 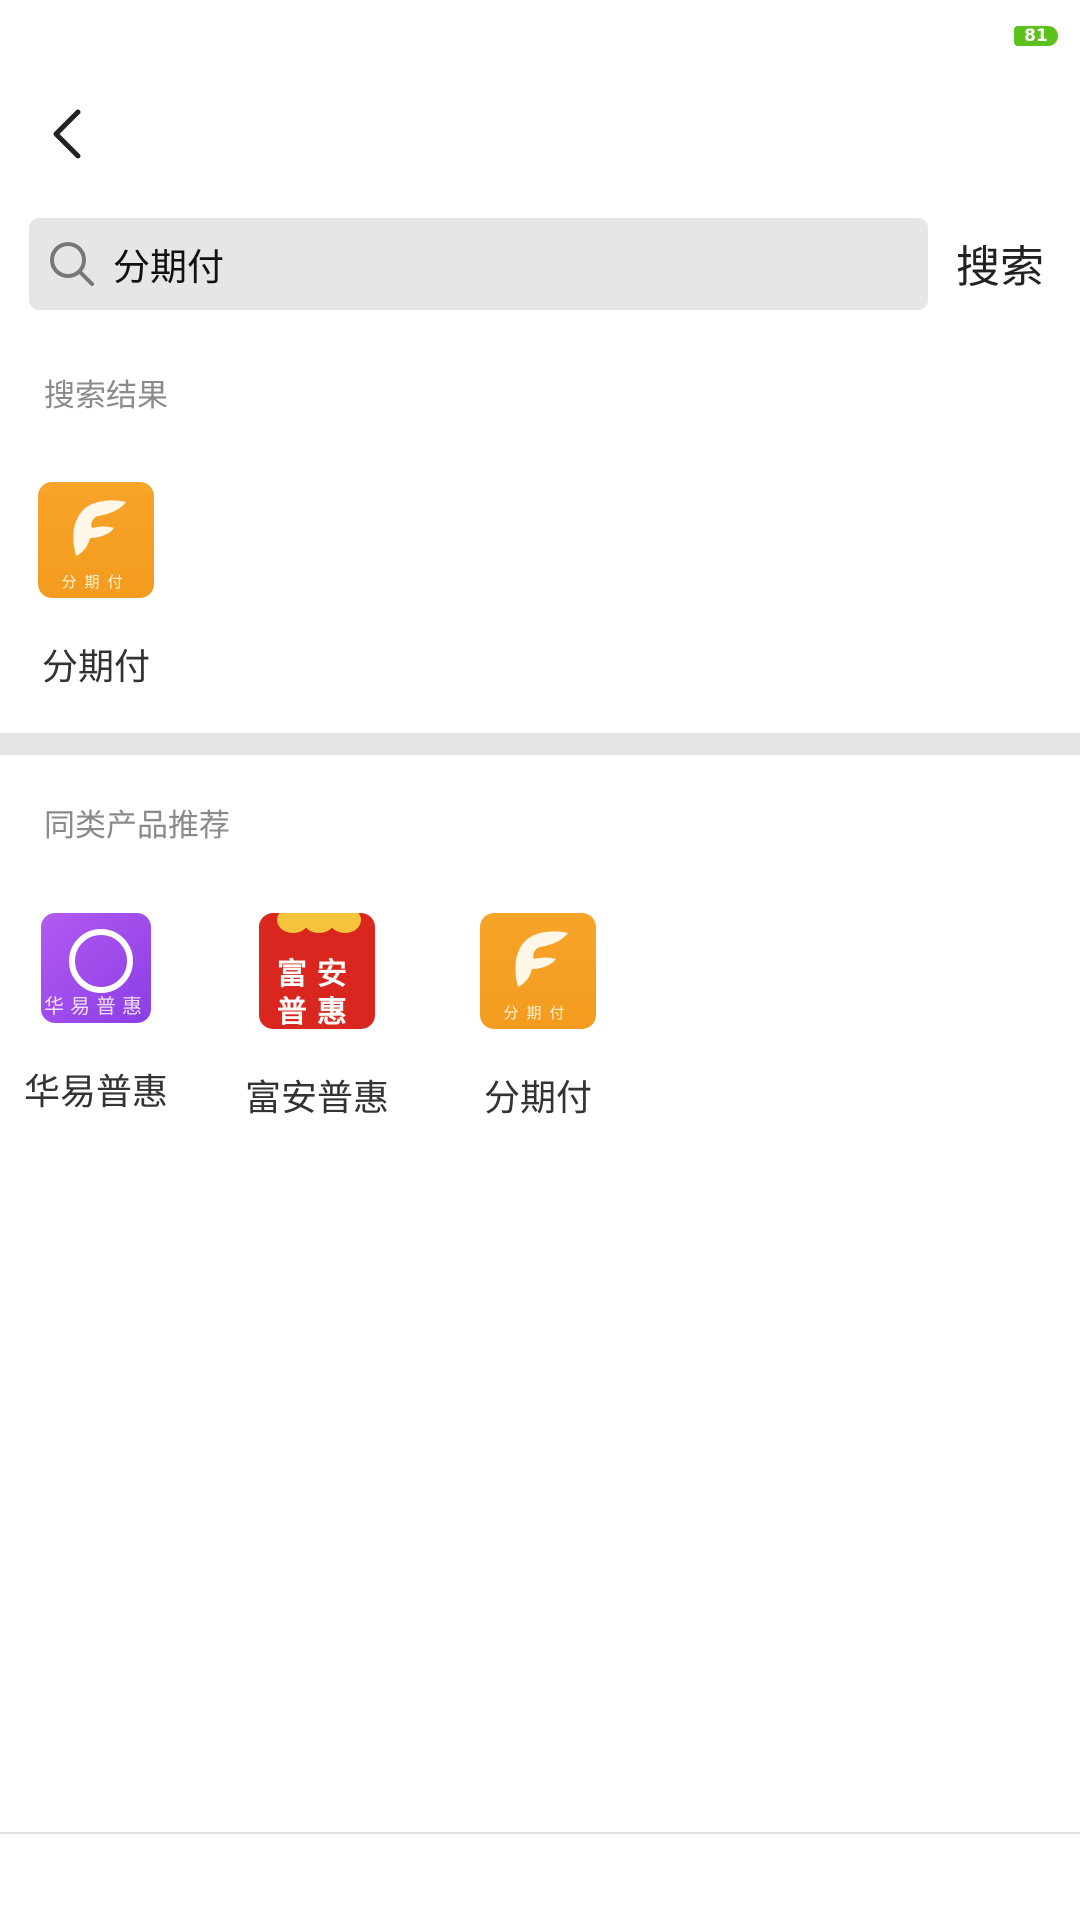 I want to click on result-app-fenqifu: 分期付 分期付, so click(x=96, y=586).